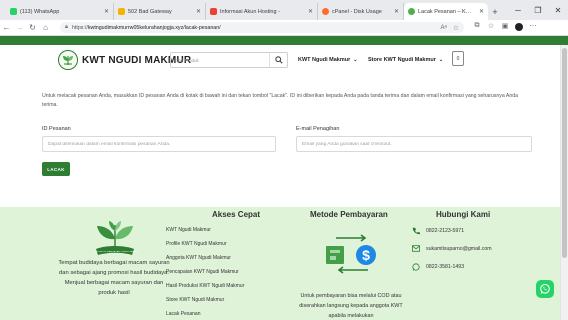 This screenshot has width=568, height=320. I want to click on footer-heading-contact: Hubungi Kami, so click(463, 214).